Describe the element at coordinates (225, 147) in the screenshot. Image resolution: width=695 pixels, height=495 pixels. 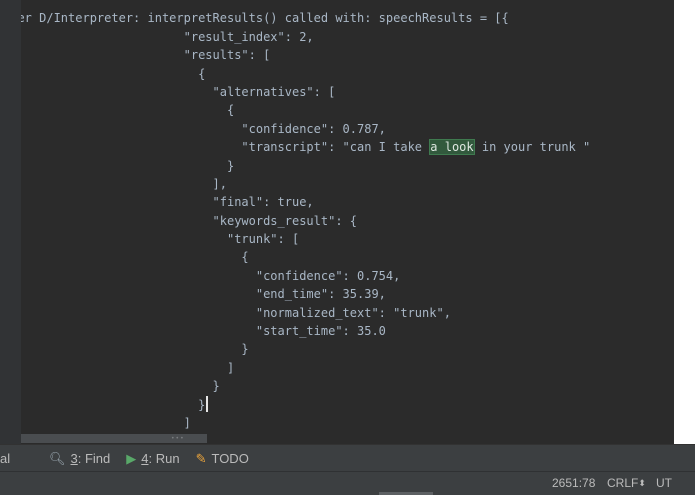
I see `transcript-prefix: "transcript": "can I take` at that location.